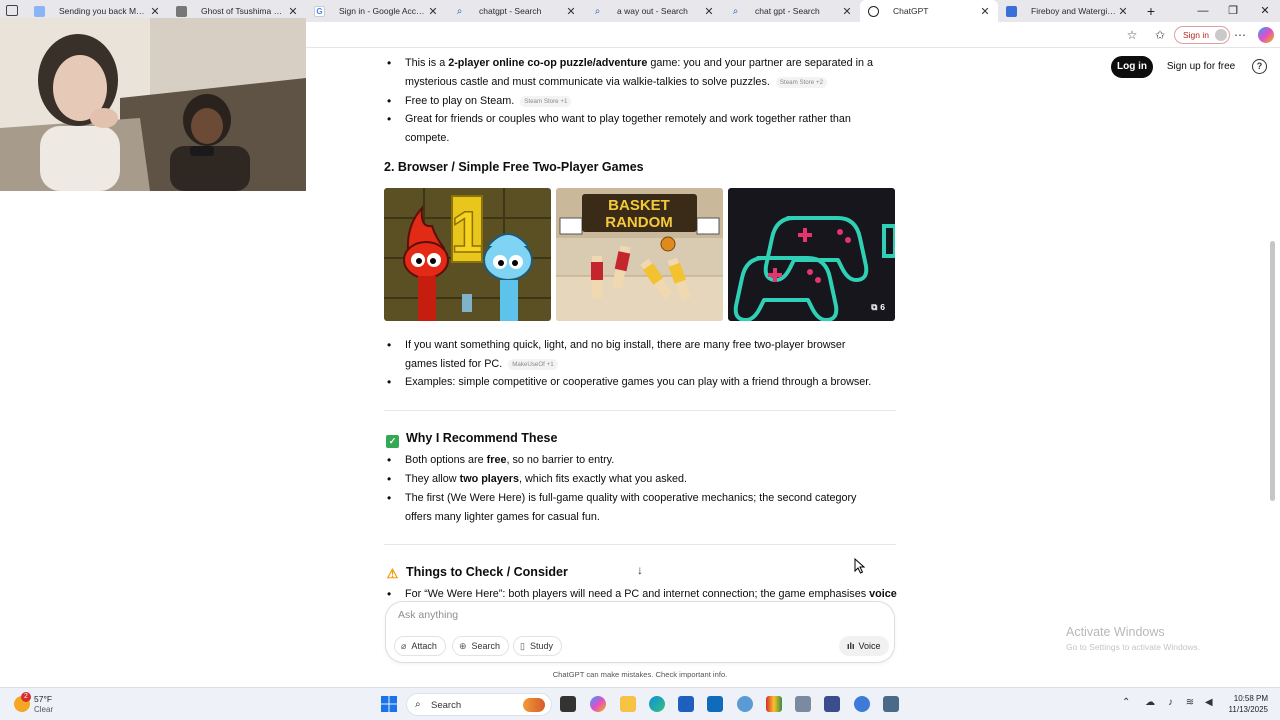  I want to click on voice-button: ılı Voice, so click(864, 646).